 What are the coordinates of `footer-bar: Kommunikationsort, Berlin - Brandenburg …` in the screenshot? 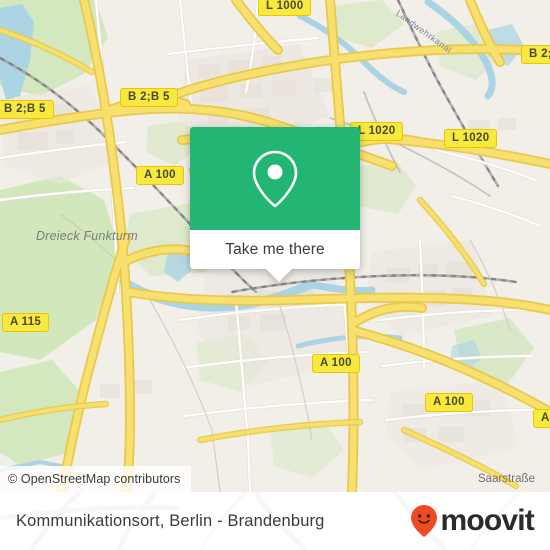 It's located at (275, 521).